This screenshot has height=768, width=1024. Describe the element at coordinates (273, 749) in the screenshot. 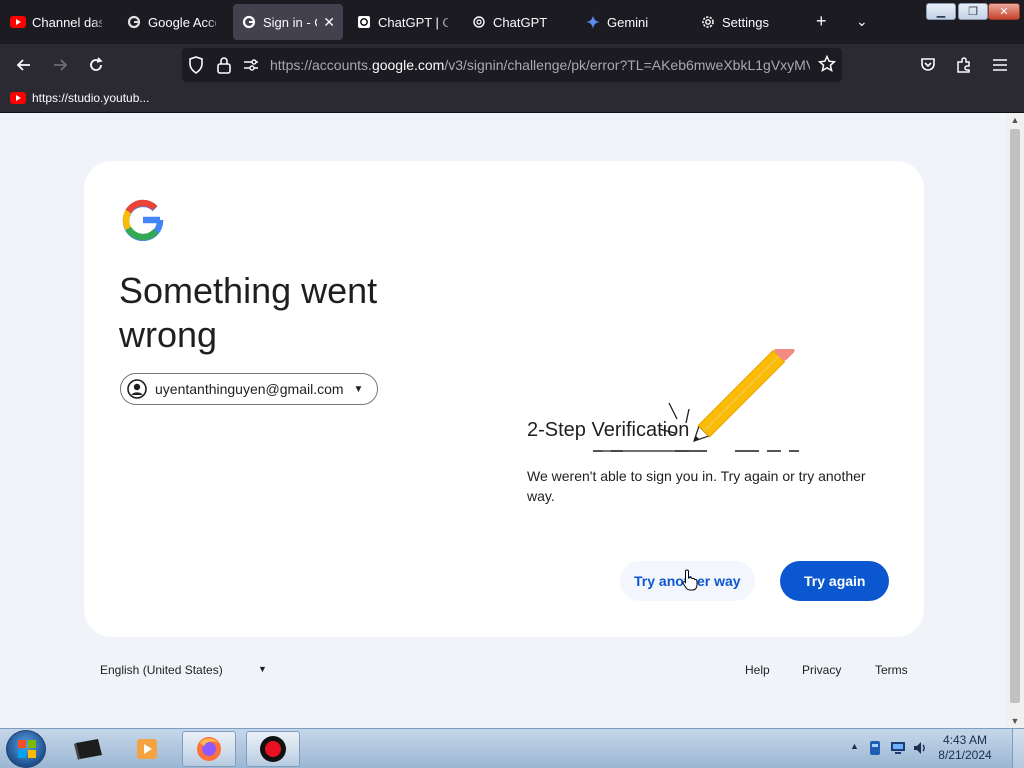

I see `screen-recorder-icon` at that location.